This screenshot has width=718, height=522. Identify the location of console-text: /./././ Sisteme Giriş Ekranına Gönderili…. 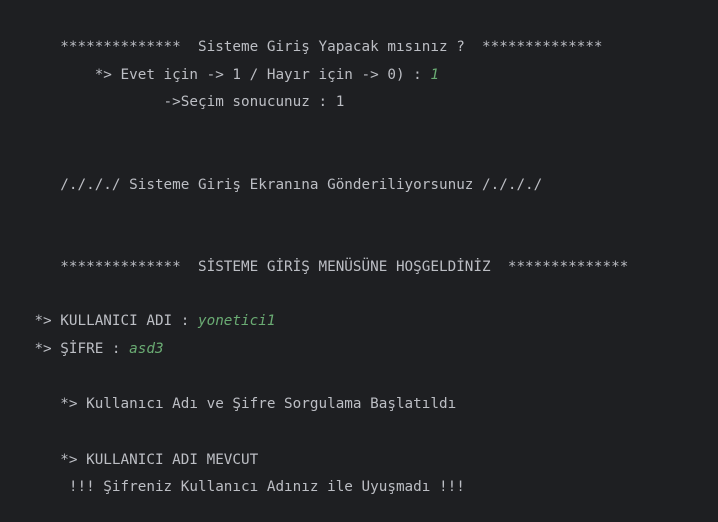
(288, 185).